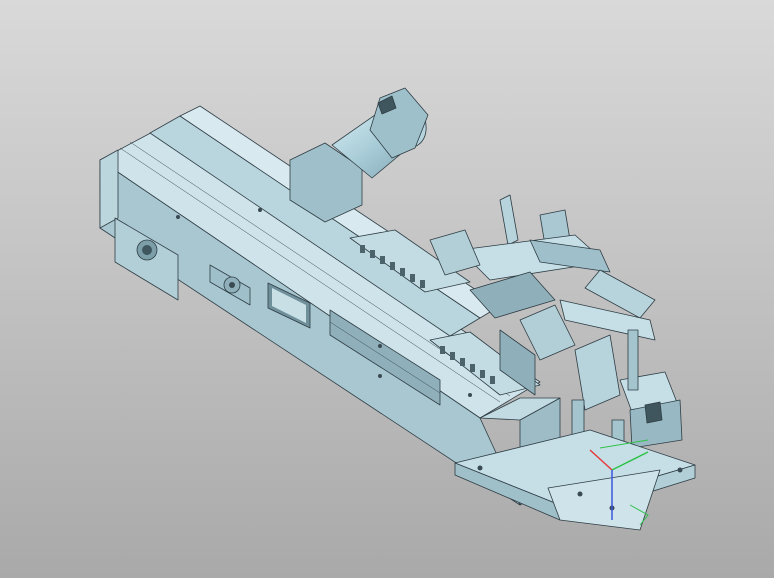 This screenshot has height=578, width=774. I want to click on stepper-motor, so click(362, 154).